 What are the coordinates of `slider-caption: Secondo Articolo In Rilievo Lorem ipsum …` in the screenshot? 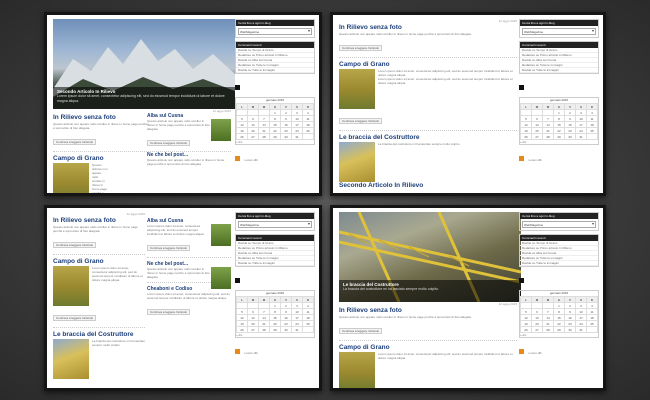 It's located at (144, 98).